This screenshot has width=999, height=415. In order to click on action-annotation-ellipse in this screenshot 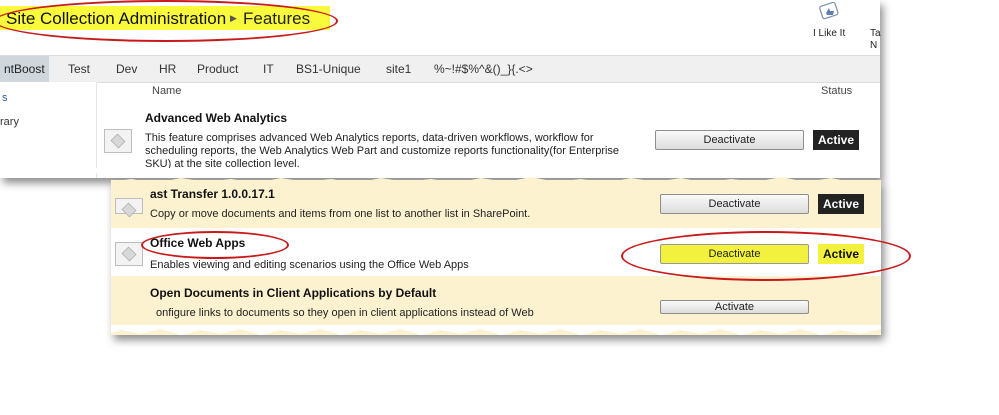, I will do `click(766, 256)`.